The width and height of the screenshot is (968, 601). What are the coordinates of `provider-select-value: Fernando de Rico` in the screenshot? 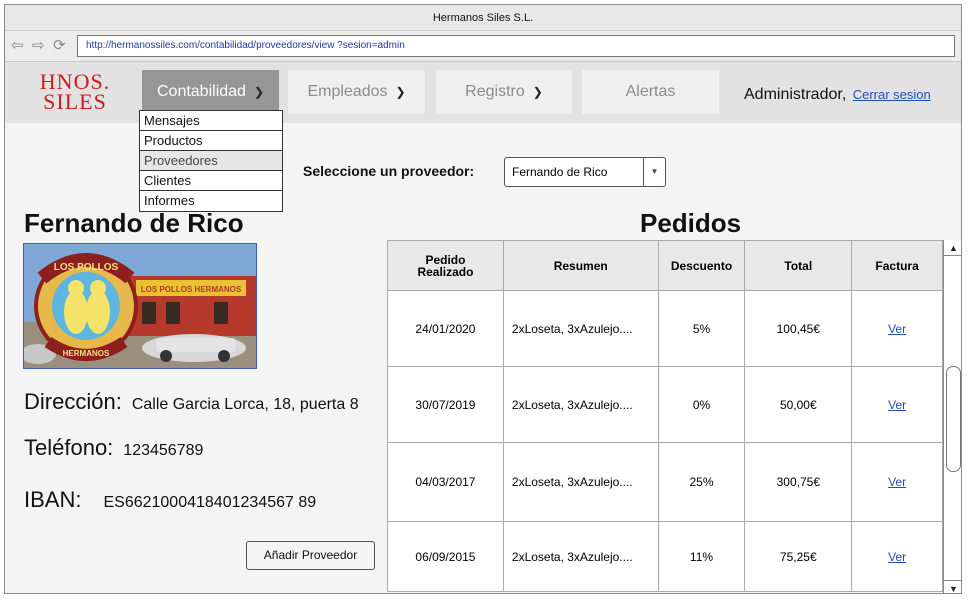 It's located at (560, 172).